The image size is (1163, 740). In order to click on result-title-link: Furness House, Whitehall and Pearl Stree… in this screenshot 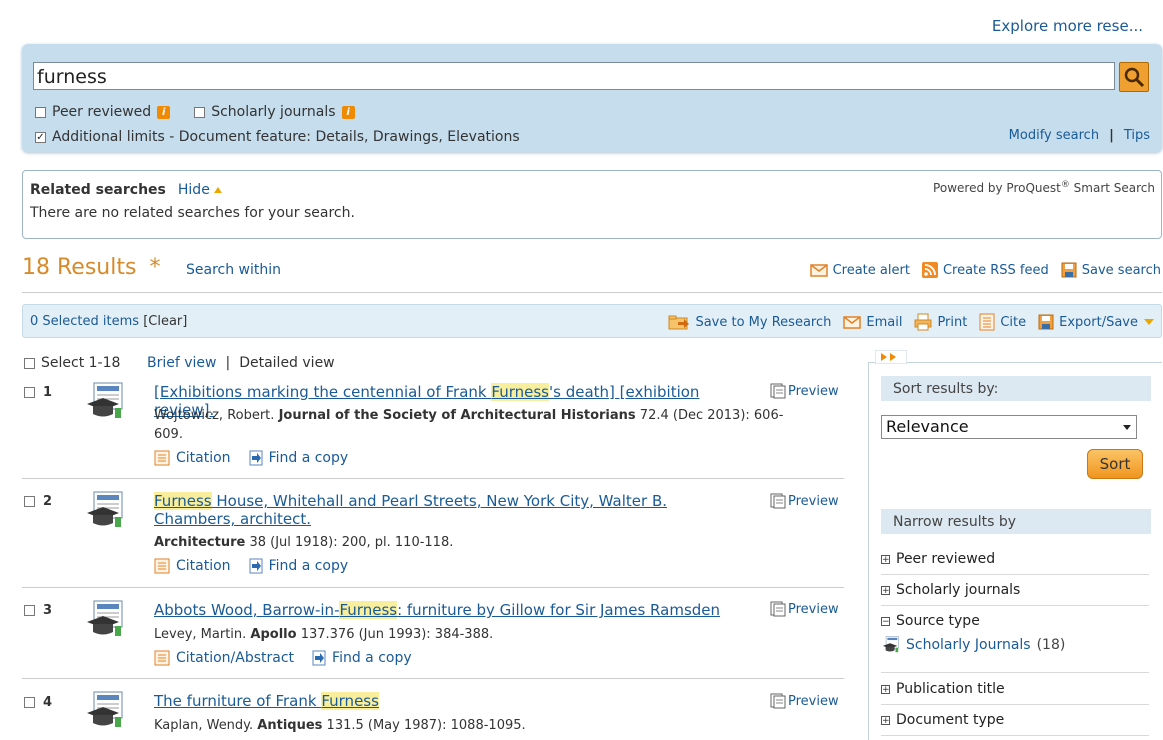, I will do `click(449, 510)`.